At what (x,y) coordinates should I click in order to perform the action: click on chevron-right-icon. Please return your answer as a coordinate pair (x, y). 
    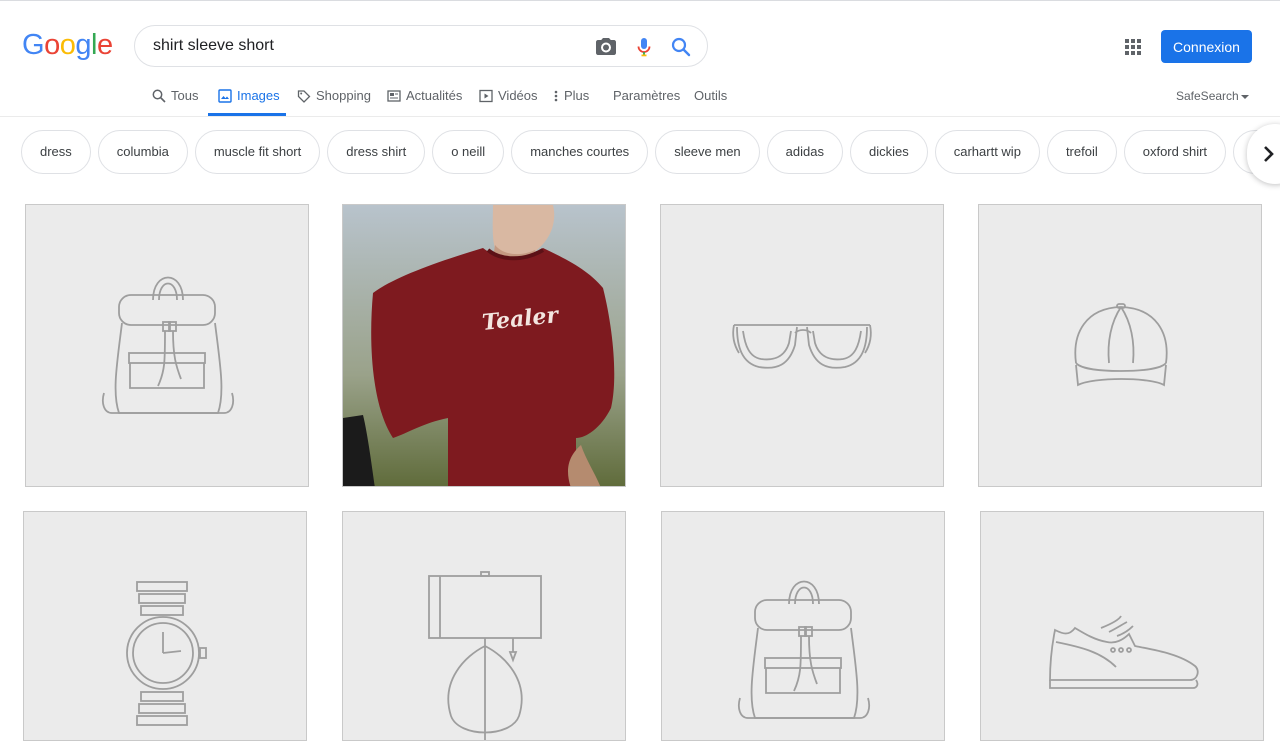
    Looking at the image, I should click on (1269, 154).